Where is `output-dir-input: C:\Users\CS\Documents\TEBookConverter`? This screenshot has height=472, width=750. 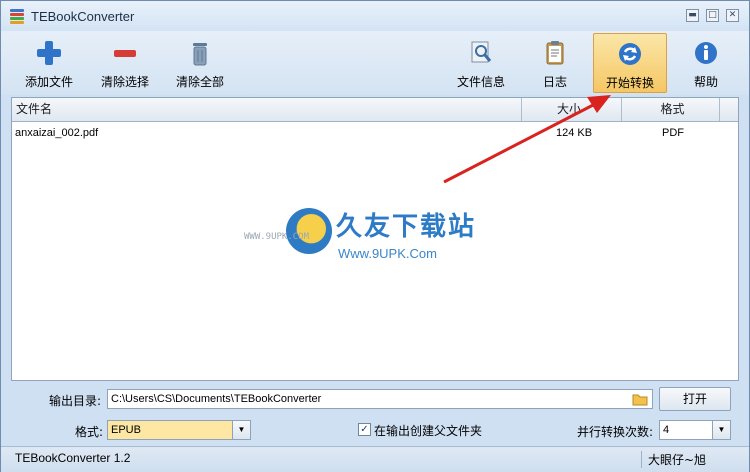 output-dir-input: C:\Users\CS\Documents\TEBookConverter is located at coordinates (380, 399).